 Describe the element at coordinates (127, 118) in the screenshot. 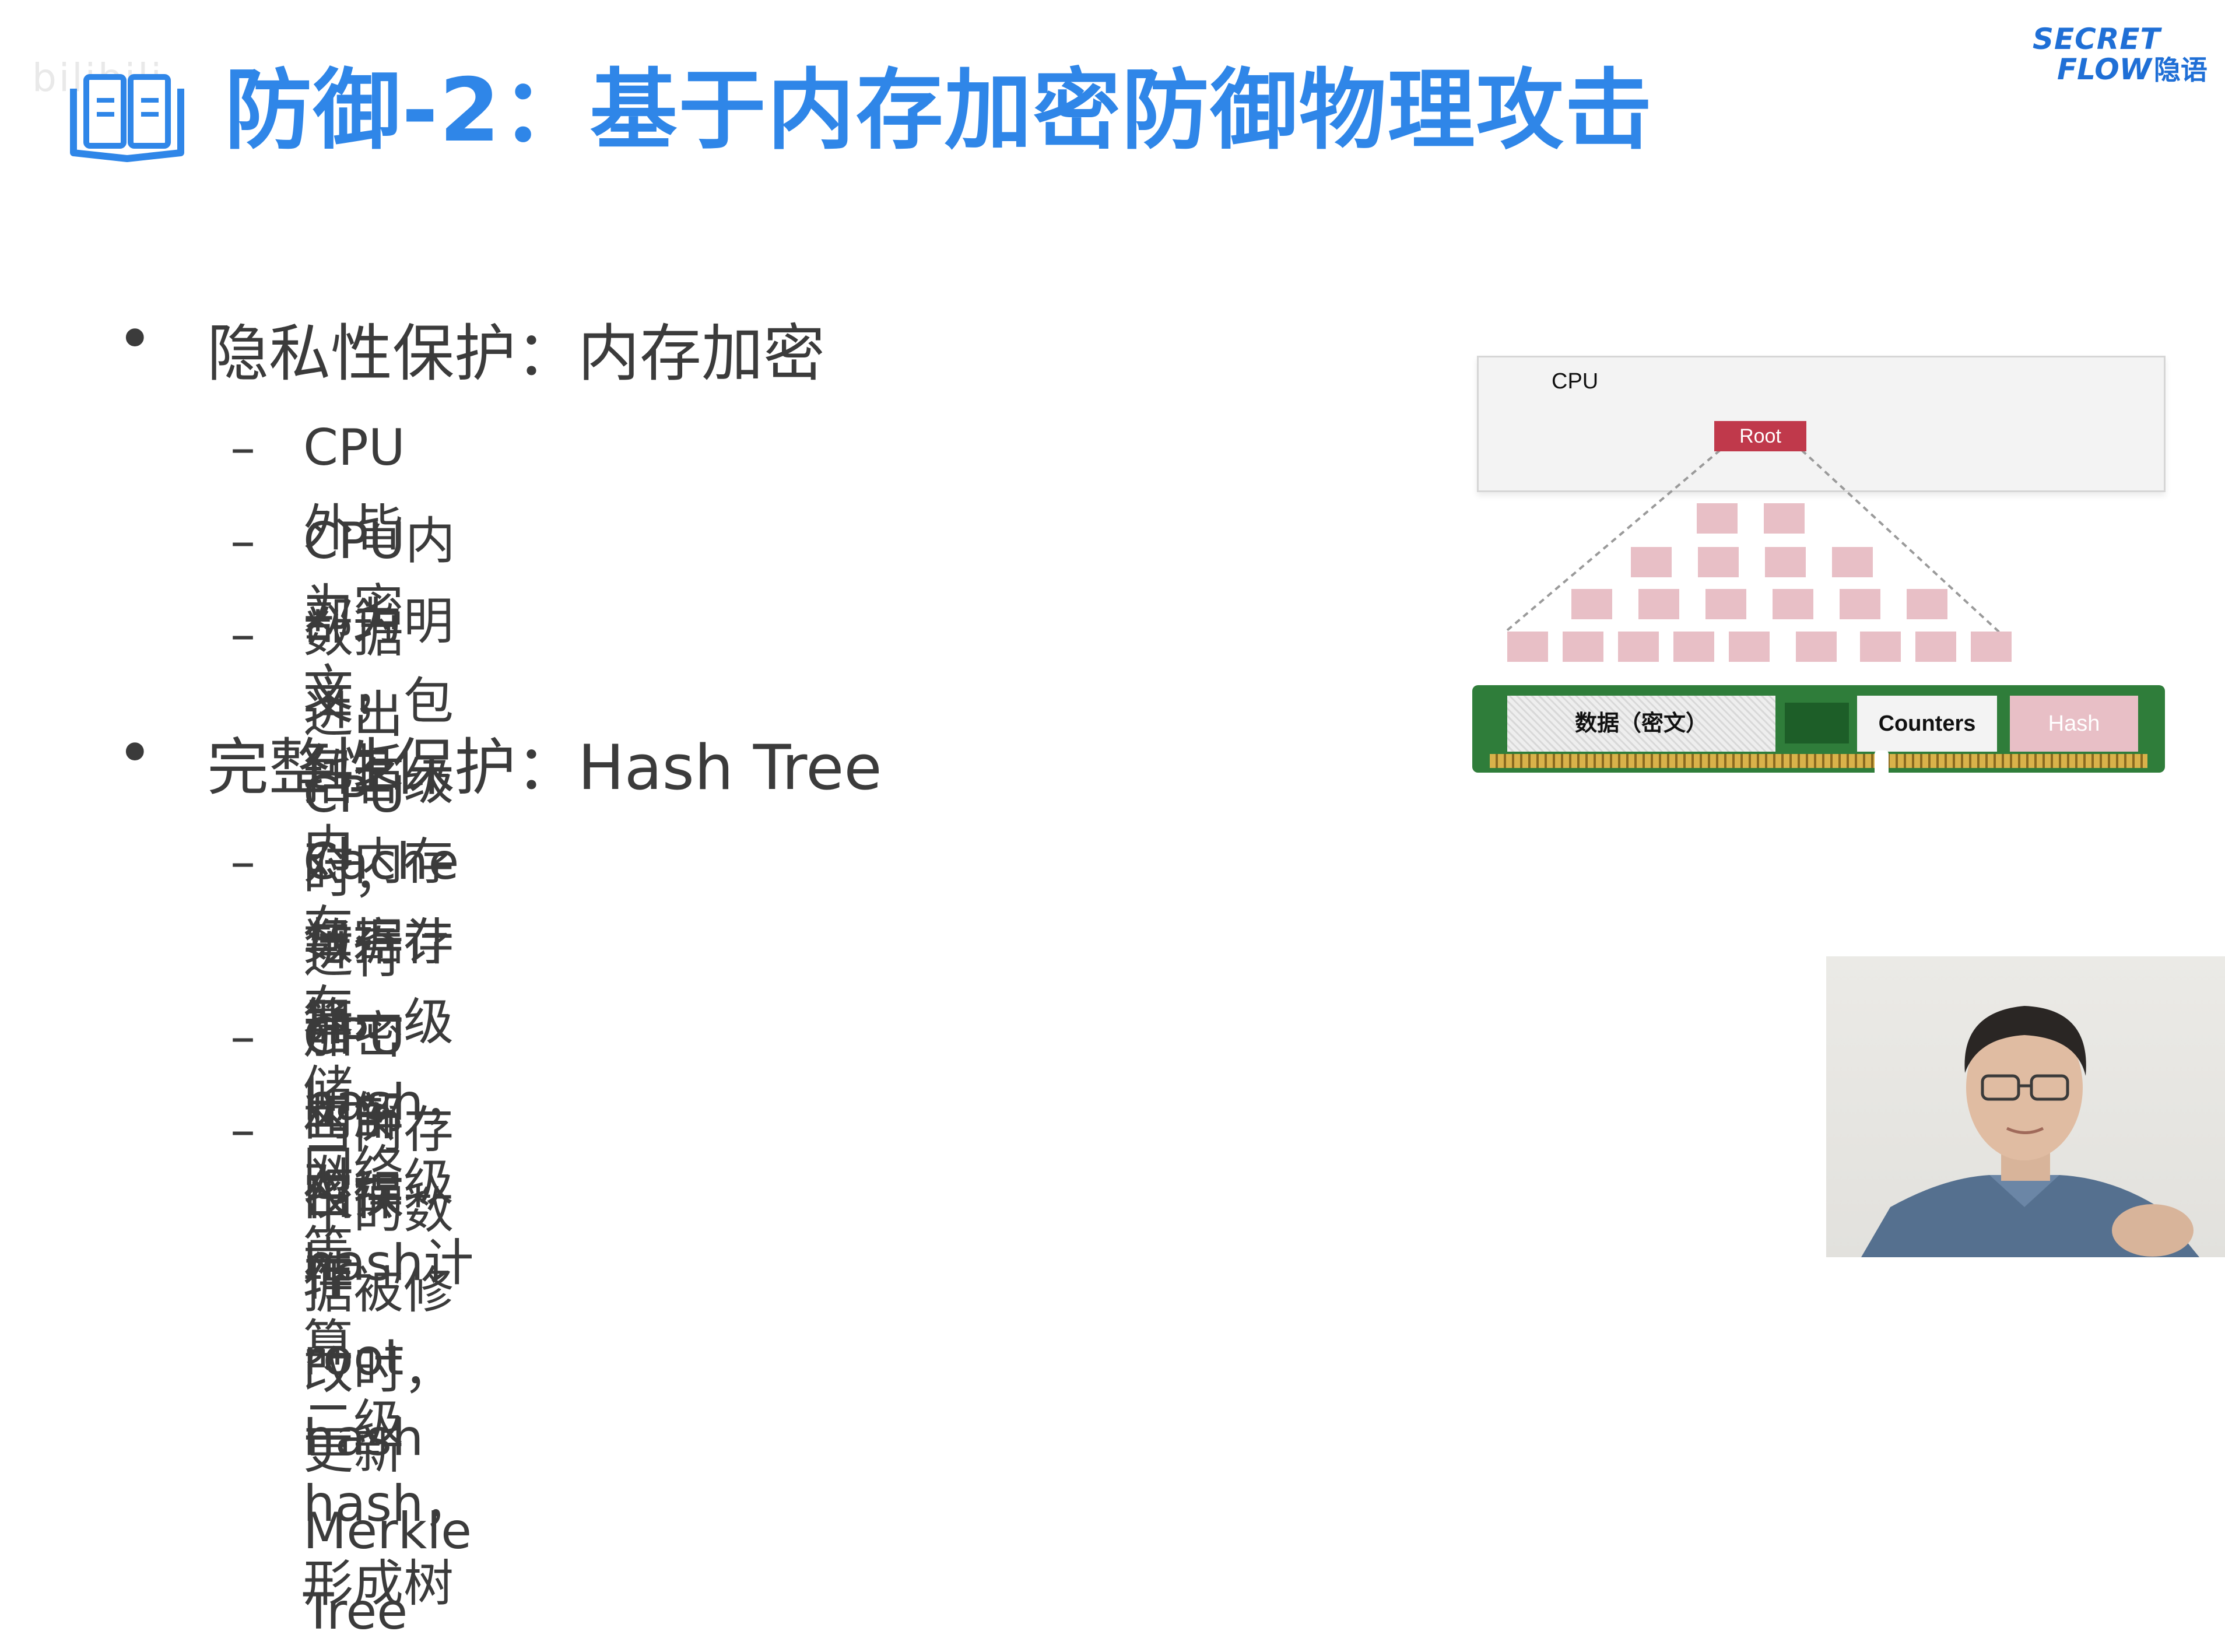

I see `book-icon` at that location.